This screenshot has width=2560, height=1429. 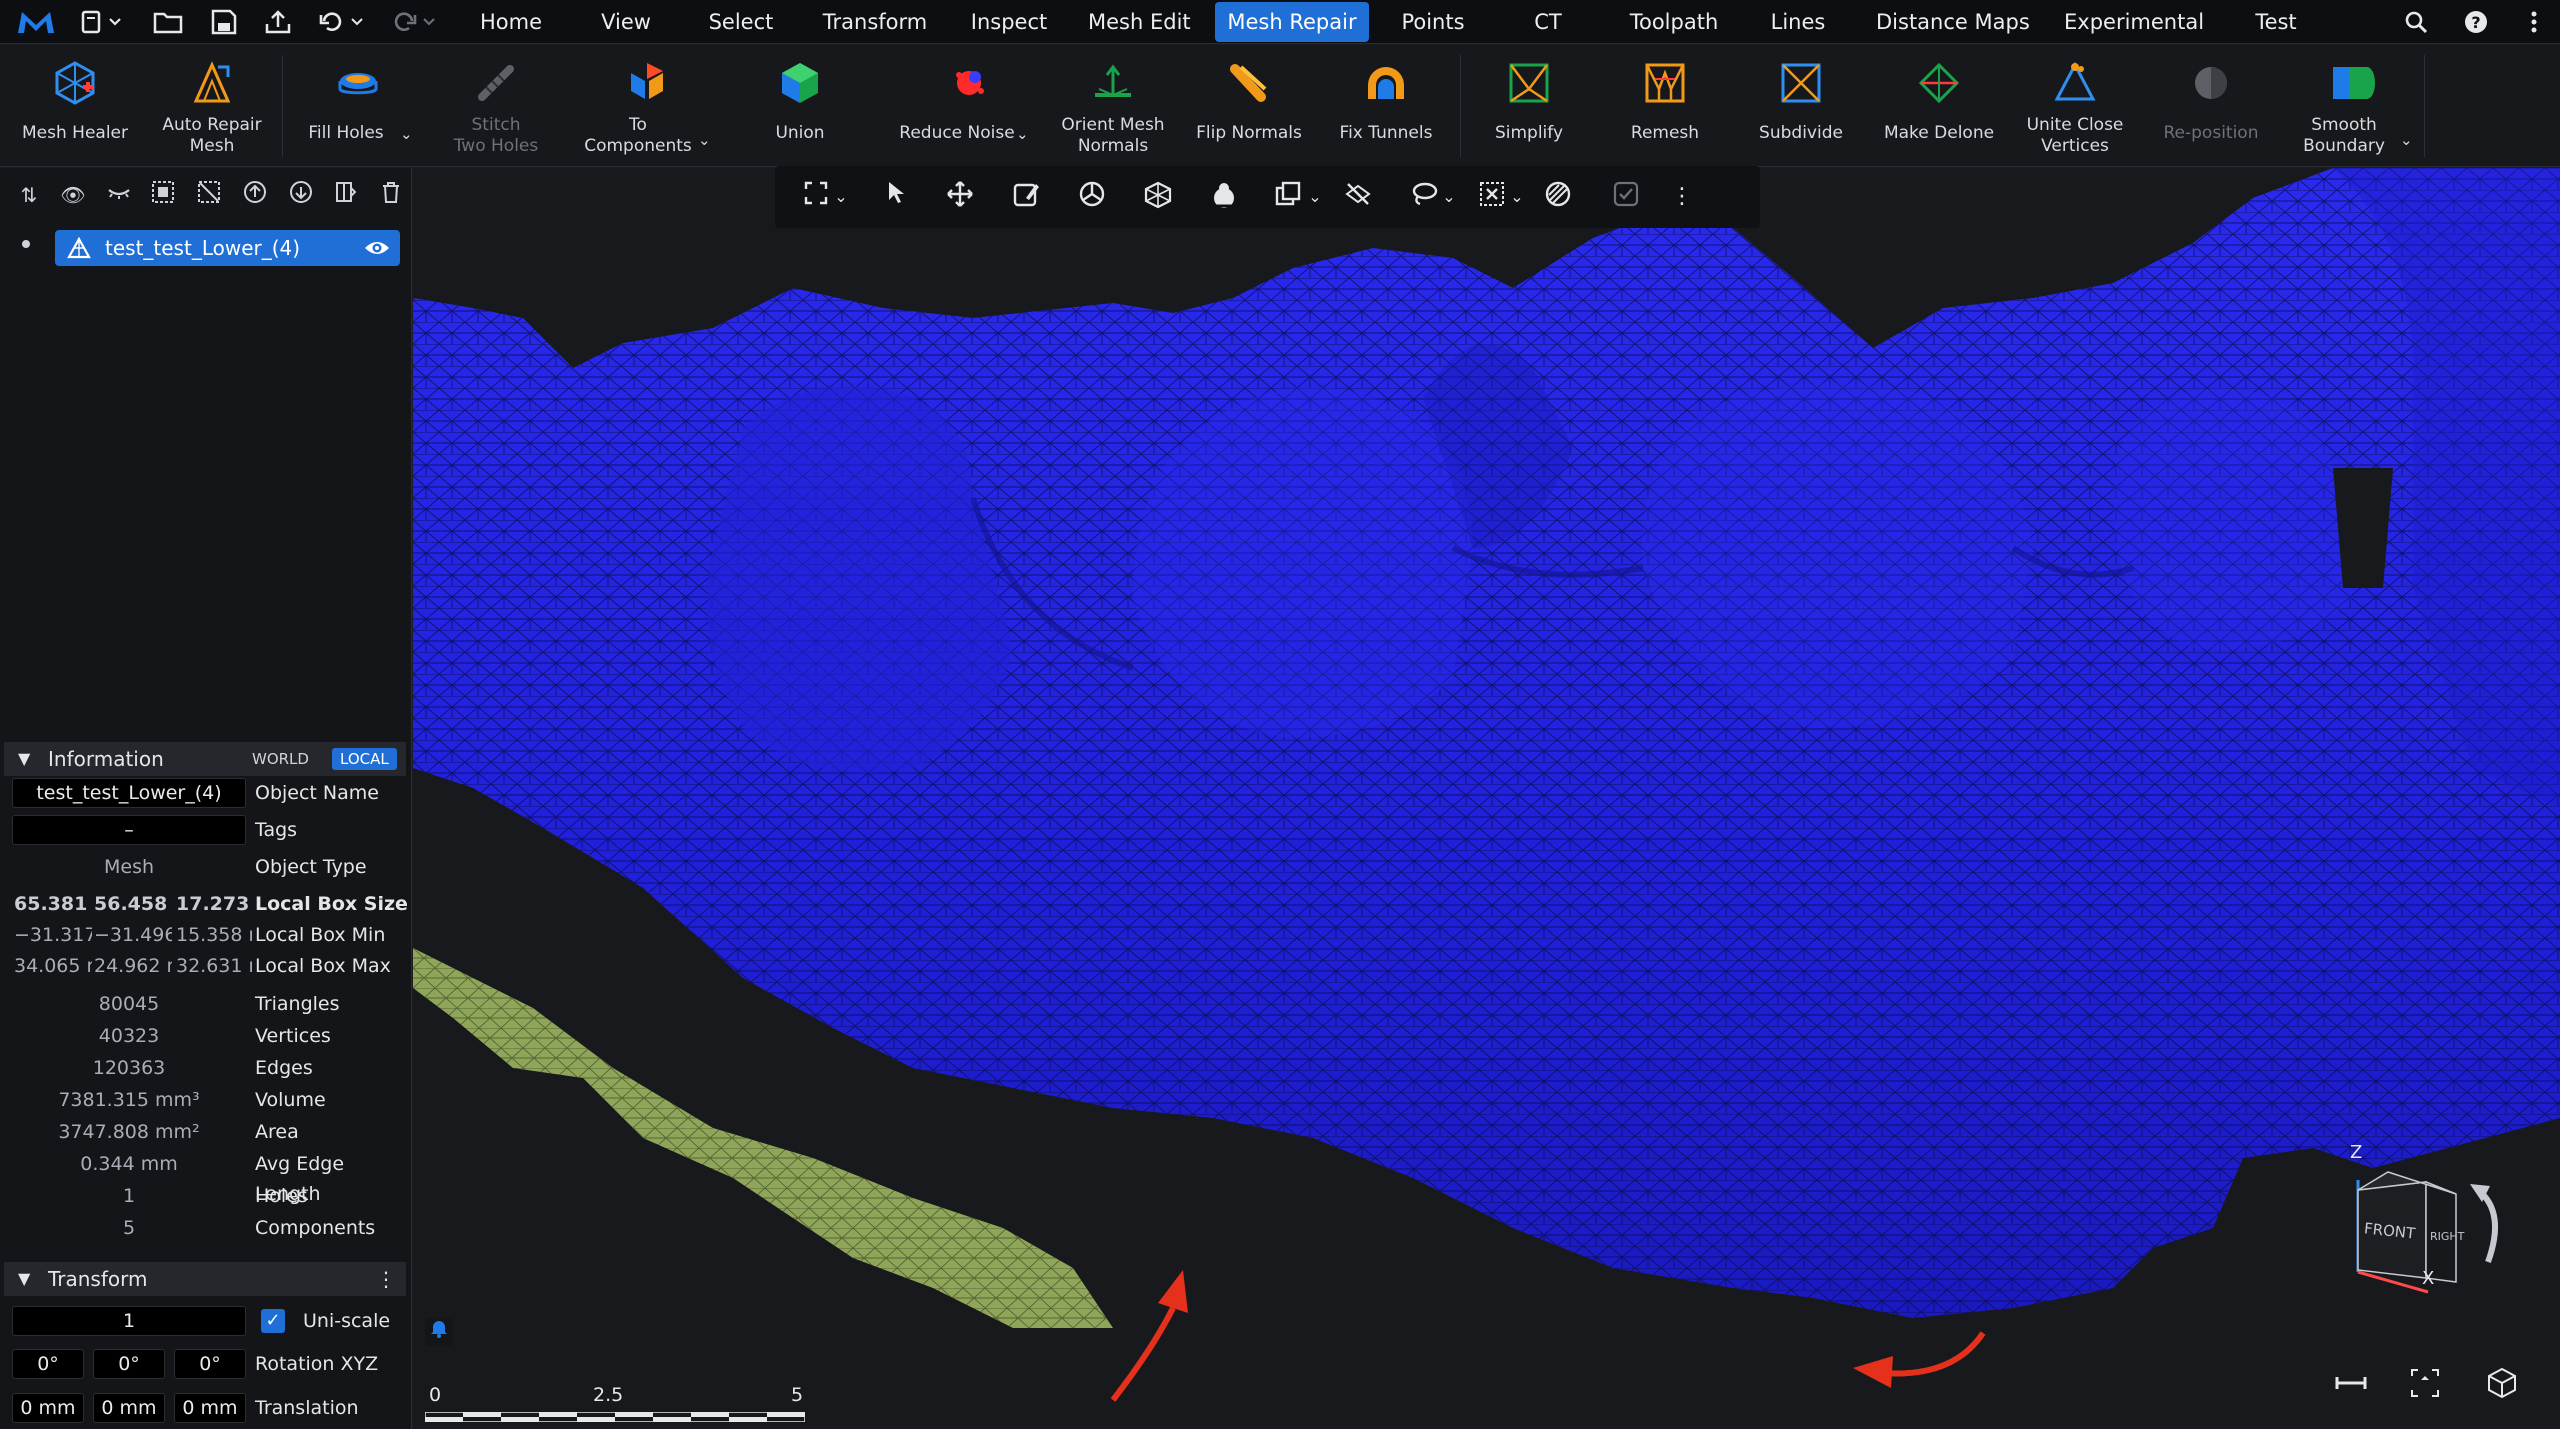 What do you see at coordinates (129, 1321) in the screenshot?
I see `scale-field: 1` at bounding box center [129, 1321].